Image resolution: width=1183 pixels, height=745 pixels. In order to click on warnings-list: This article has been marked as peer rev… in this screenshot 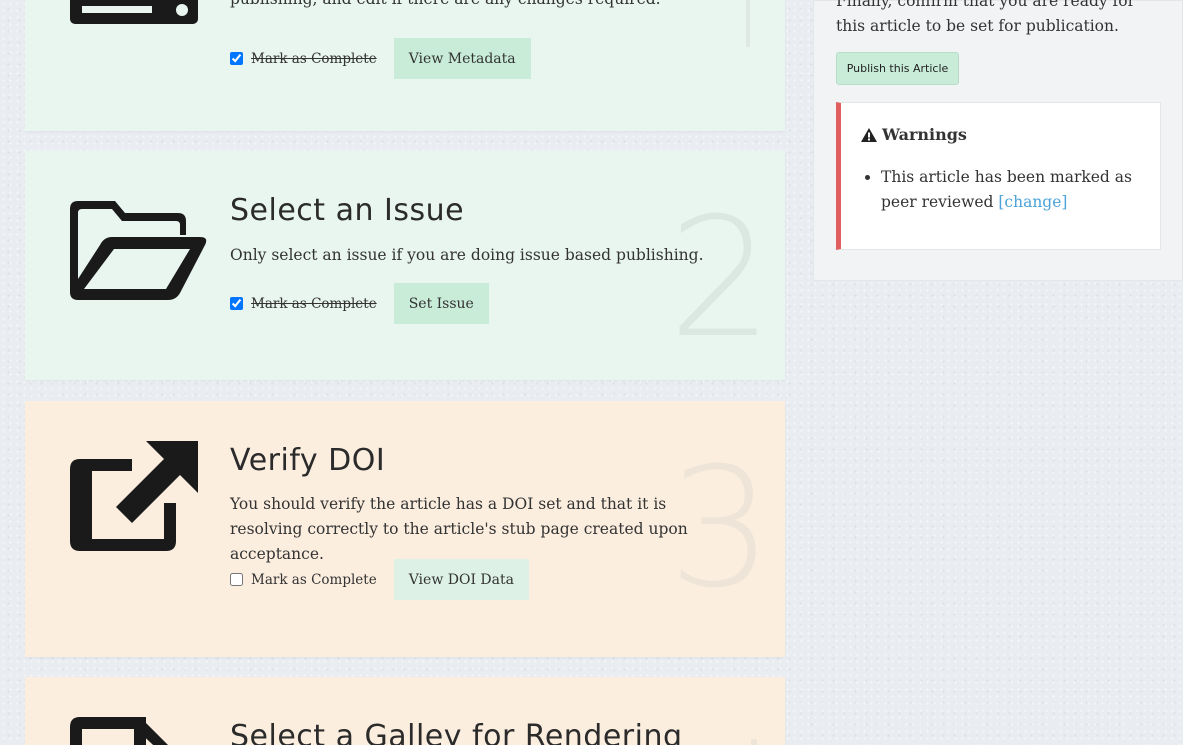, I will do `click(1016, 190)`.